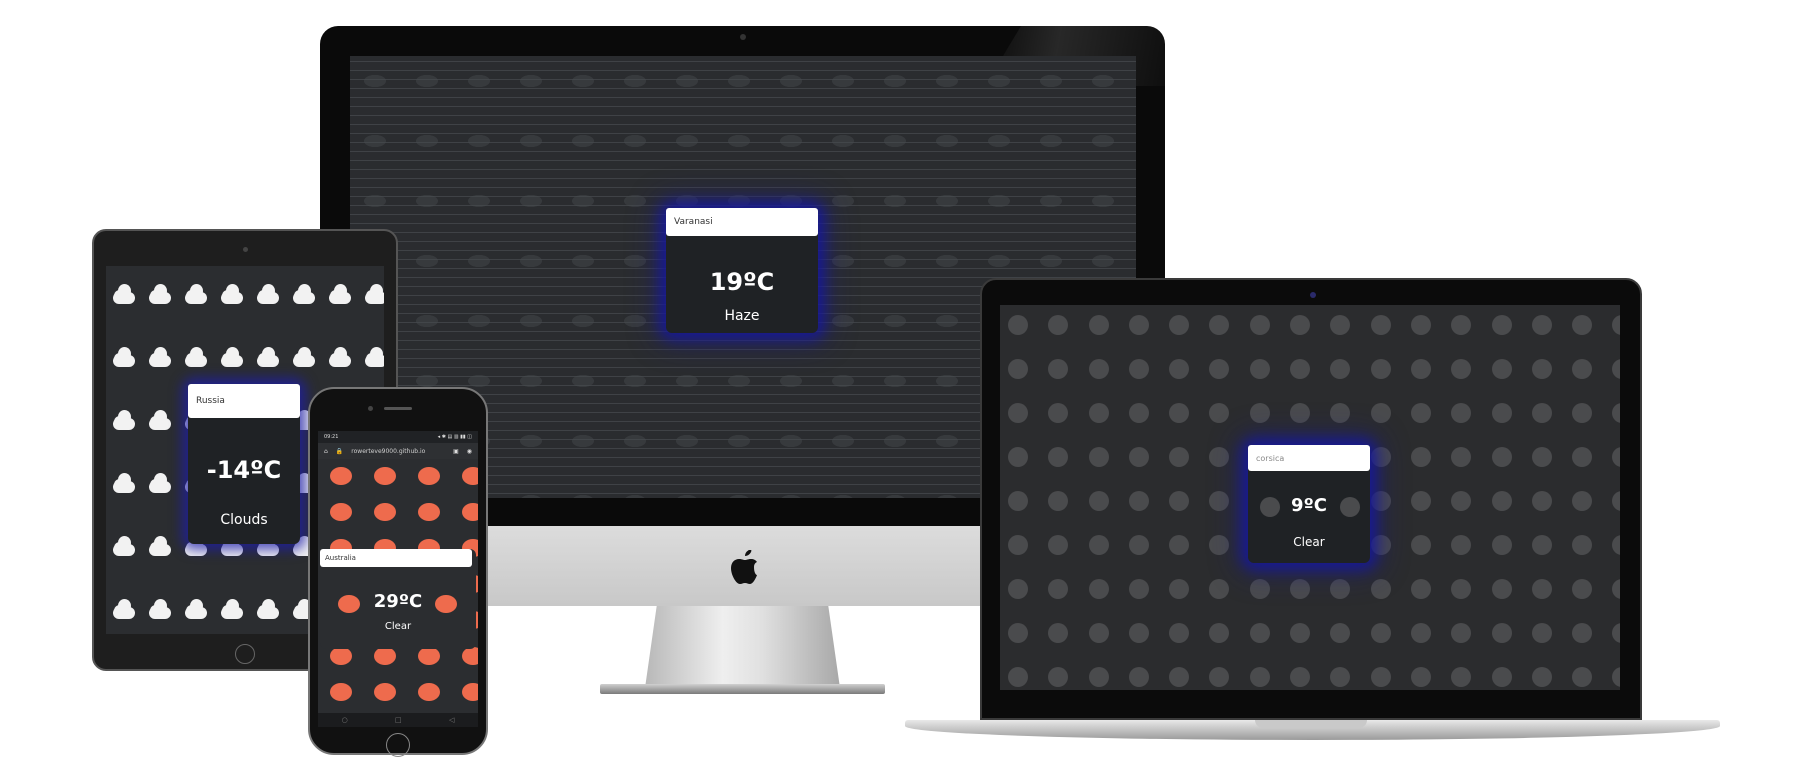 Image resolution: width=1800 pixels, height=760 pixels. What do you see at coordinates (1313, 295) in the screenshot?
I see `macbook-camera` at bounding box center [1313, 295].